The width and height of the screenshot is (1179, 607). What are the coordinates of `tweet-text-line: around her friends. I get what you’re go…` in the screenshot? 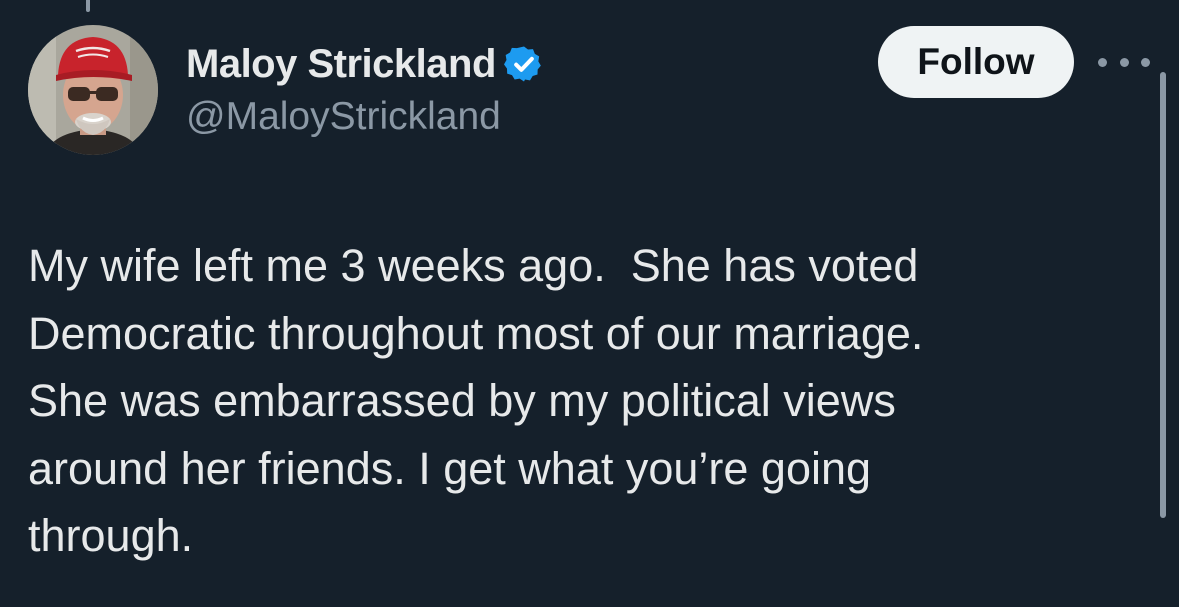 It's located at (450, 468).